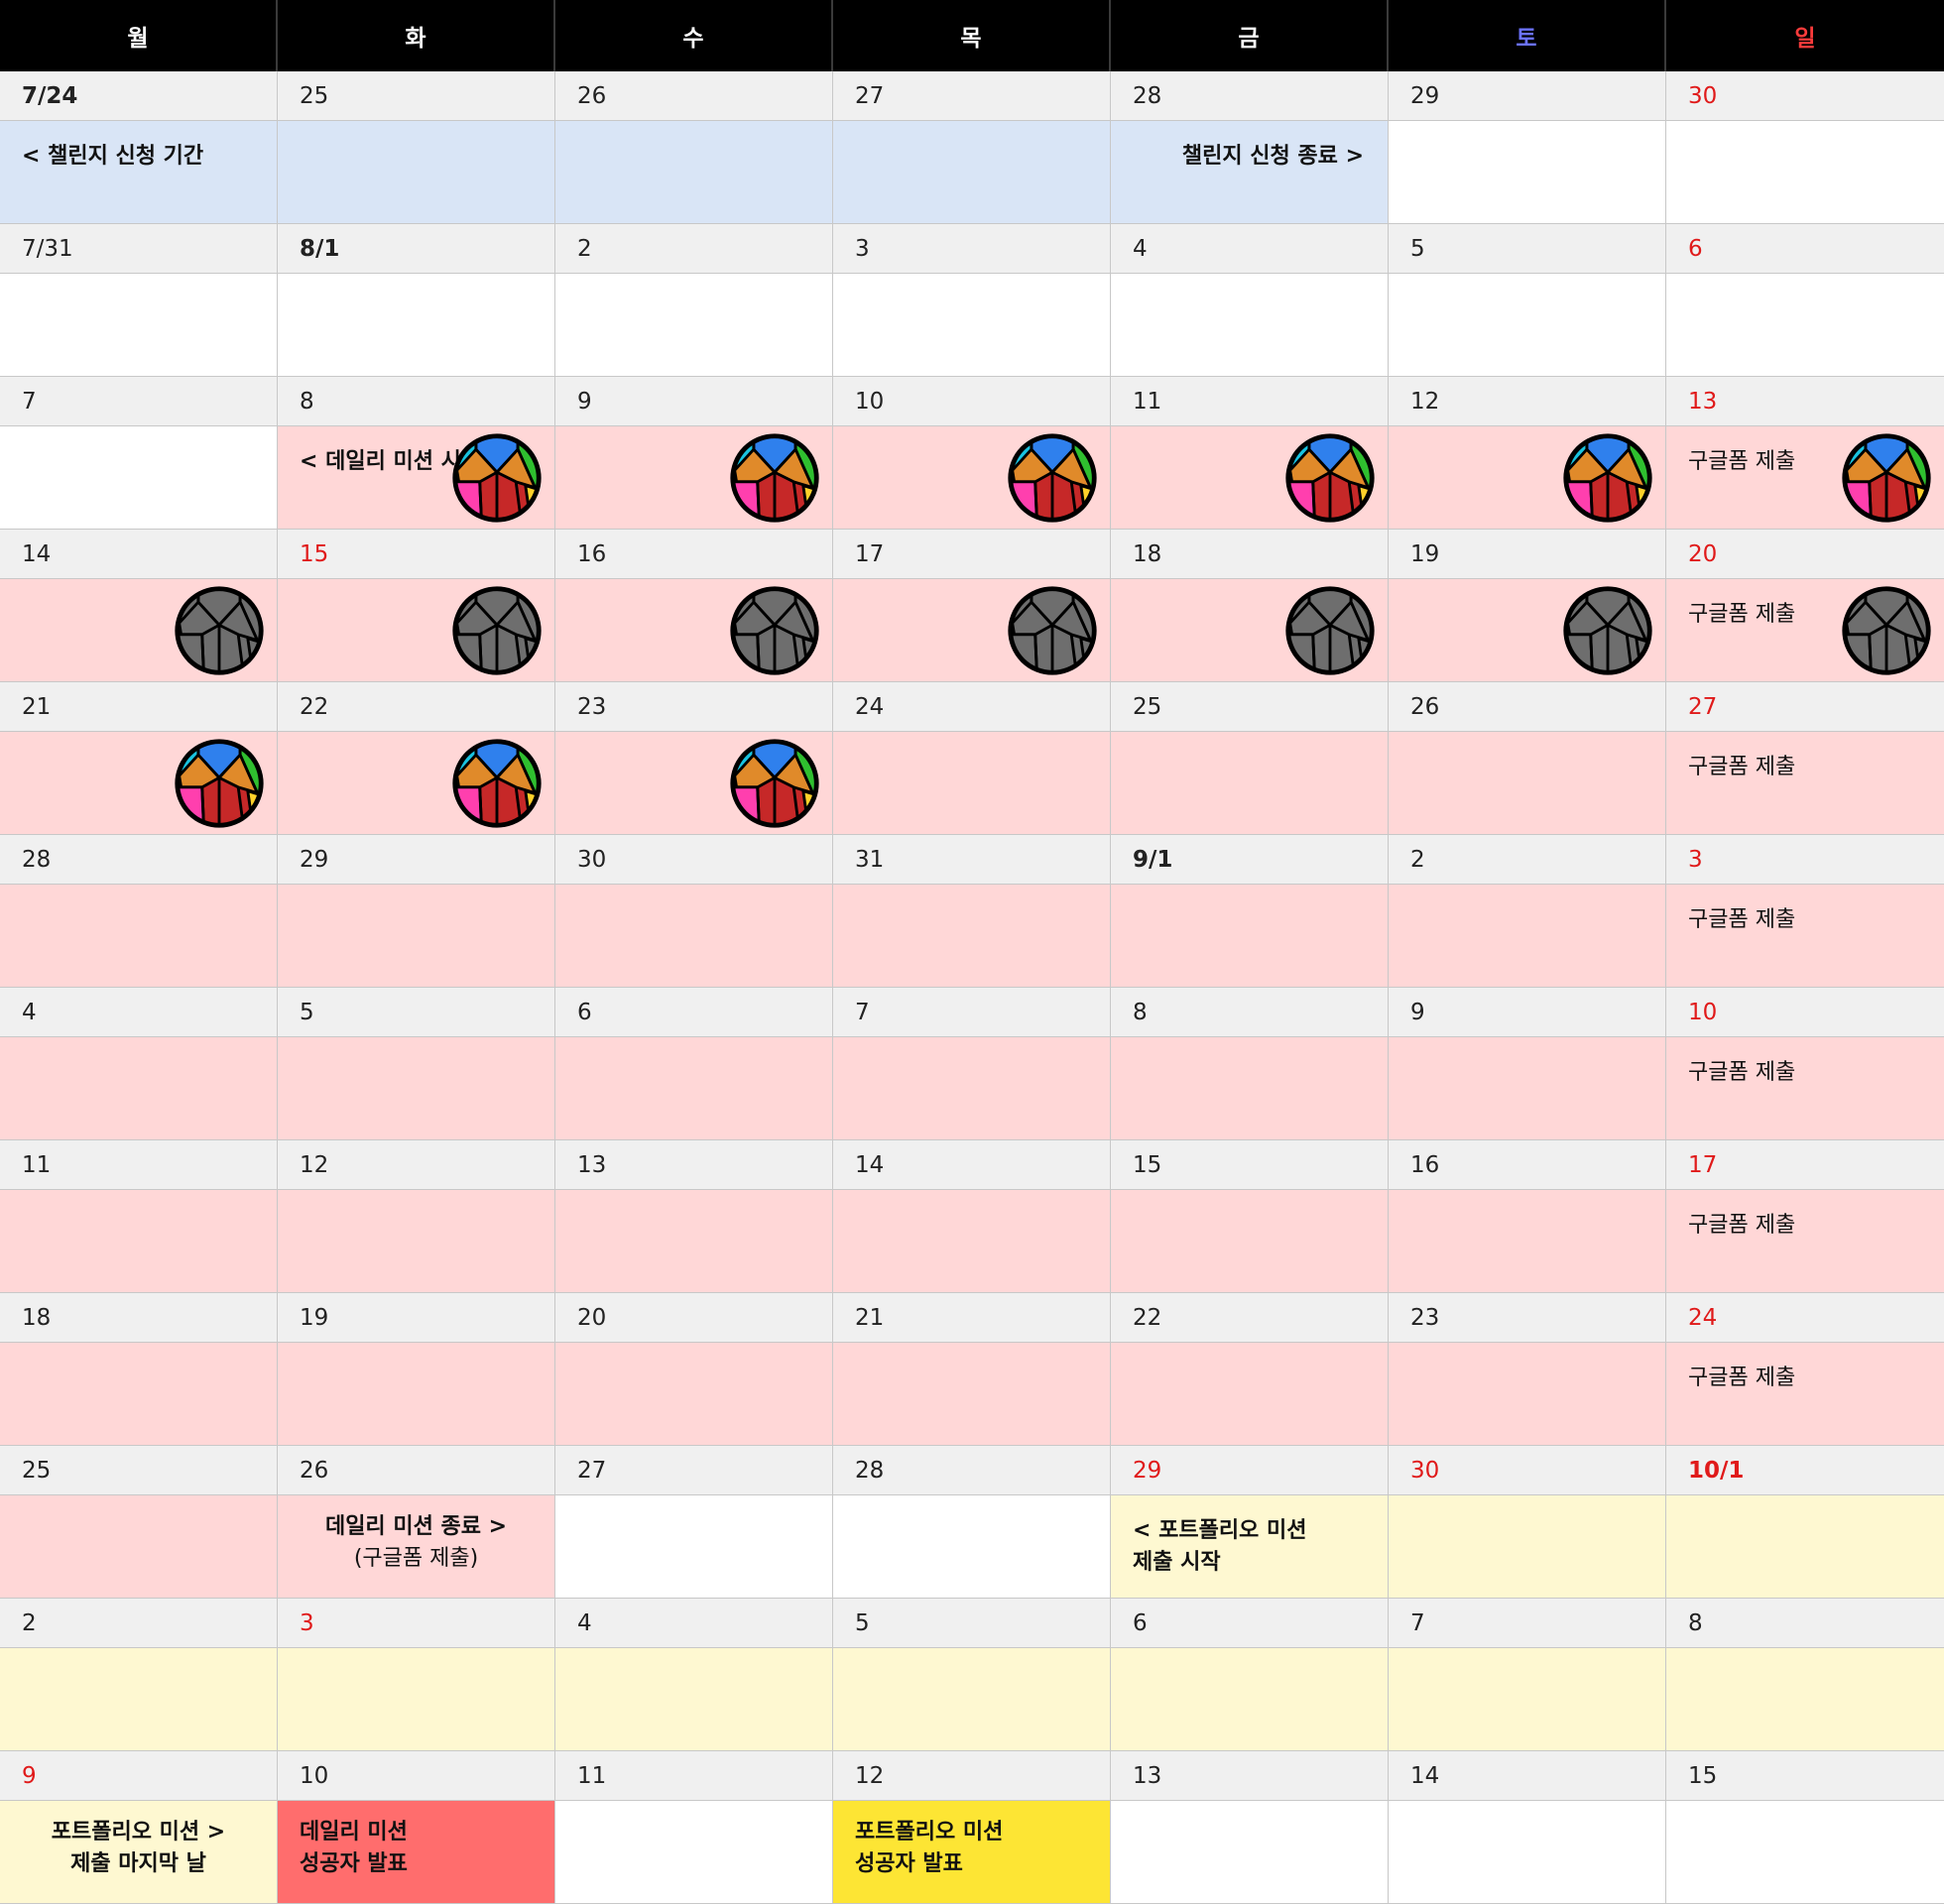  What do you see at coordinates (1250, 1623) in the screenshot?
I see `date-cell: 6` at bounding box center [1250, 1623].